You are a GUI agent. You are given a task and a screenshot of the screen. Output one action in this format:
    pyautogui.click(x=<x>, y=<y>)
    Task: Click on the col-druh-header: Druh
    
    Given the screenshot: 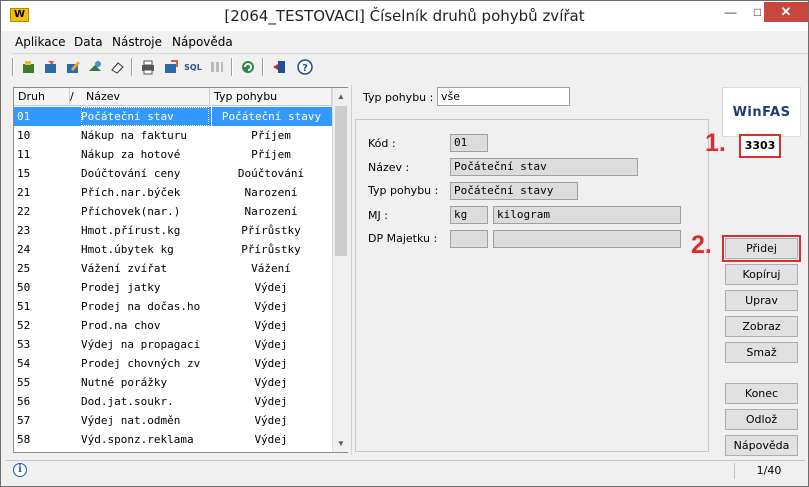 What is the action you would take?
    pyautogui.click(x=42, y=97)
    